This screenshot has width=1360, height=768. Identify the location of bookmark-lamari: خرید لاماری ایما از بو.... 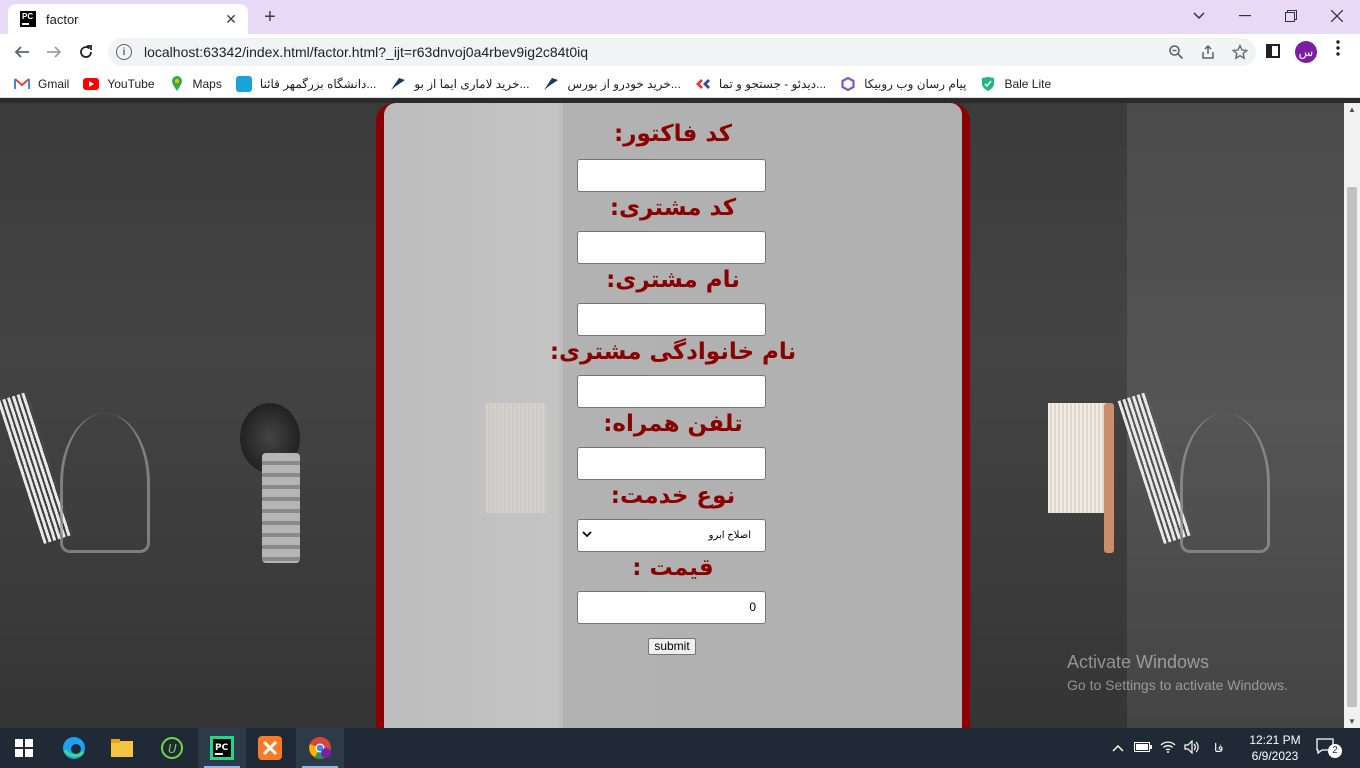
(459, 84).